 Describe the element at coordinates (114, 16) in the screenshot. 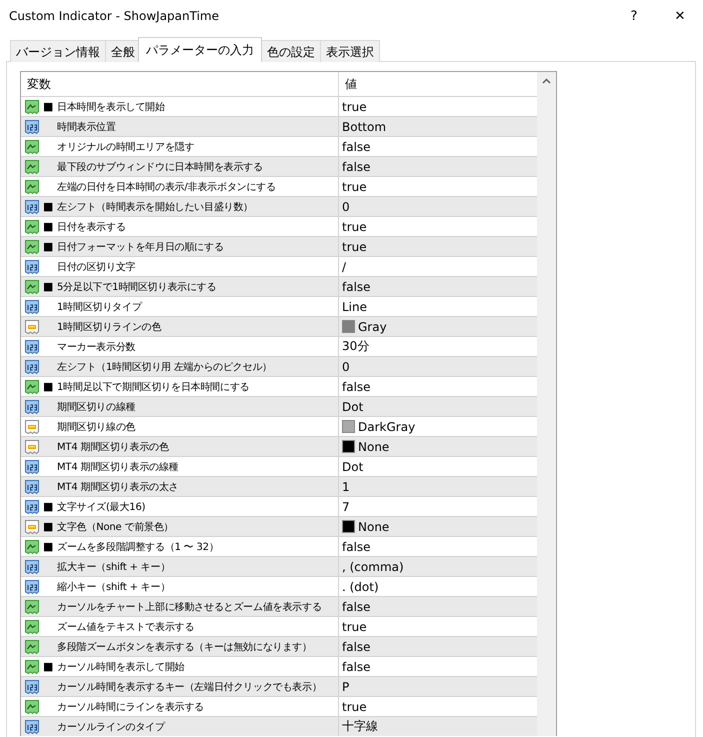

I see `window-title: Custom Indicator - ShowJapanTime` at that location.